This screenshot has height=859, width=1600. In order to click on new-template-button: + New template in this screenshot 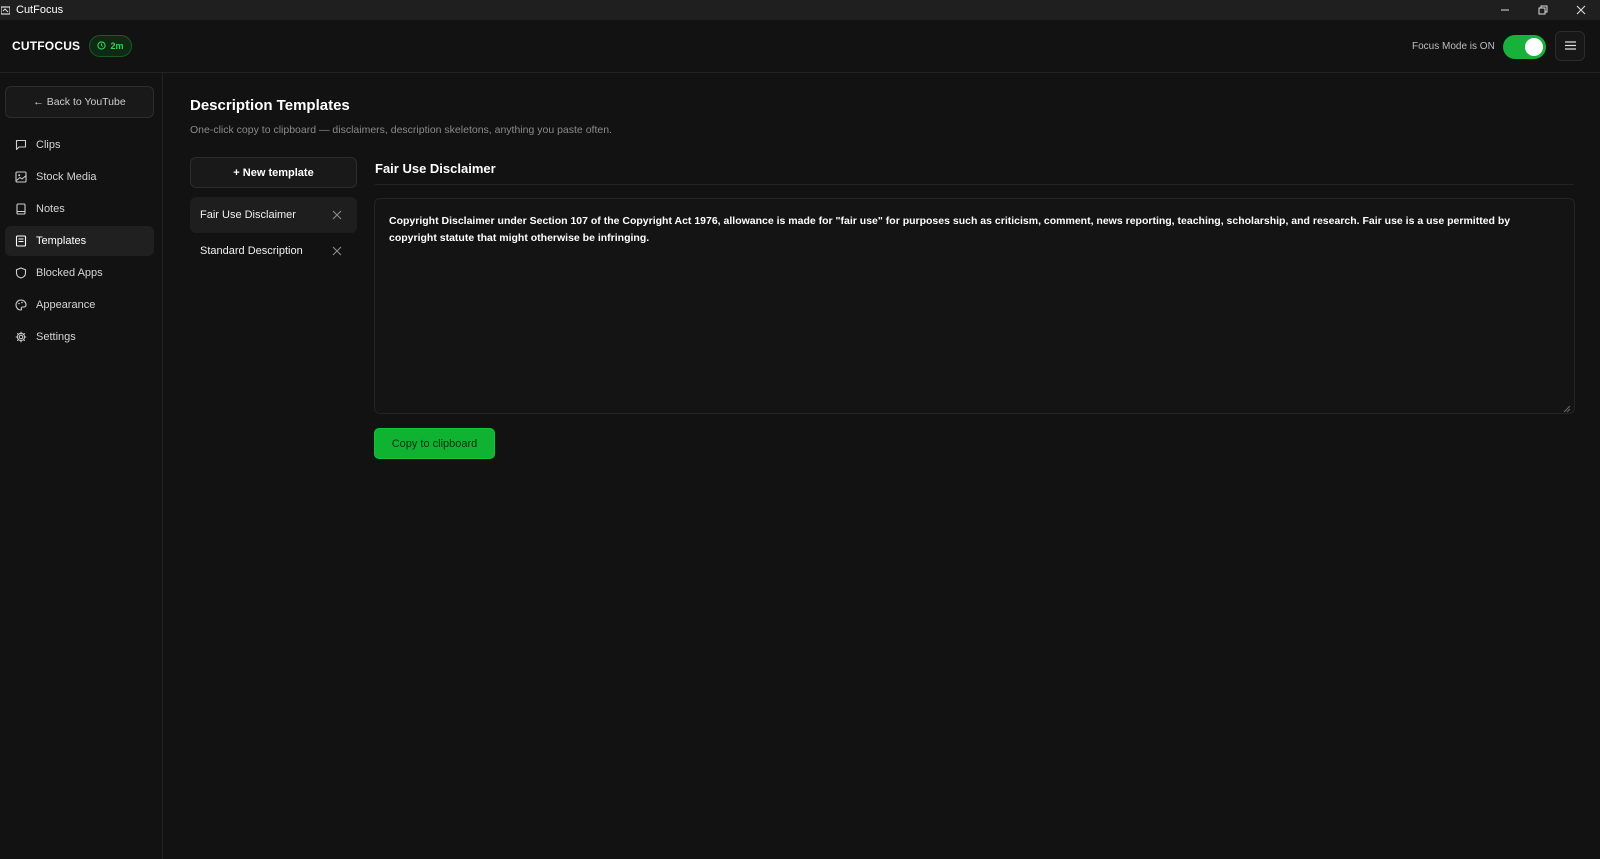, I will do `click(273, 172)`.